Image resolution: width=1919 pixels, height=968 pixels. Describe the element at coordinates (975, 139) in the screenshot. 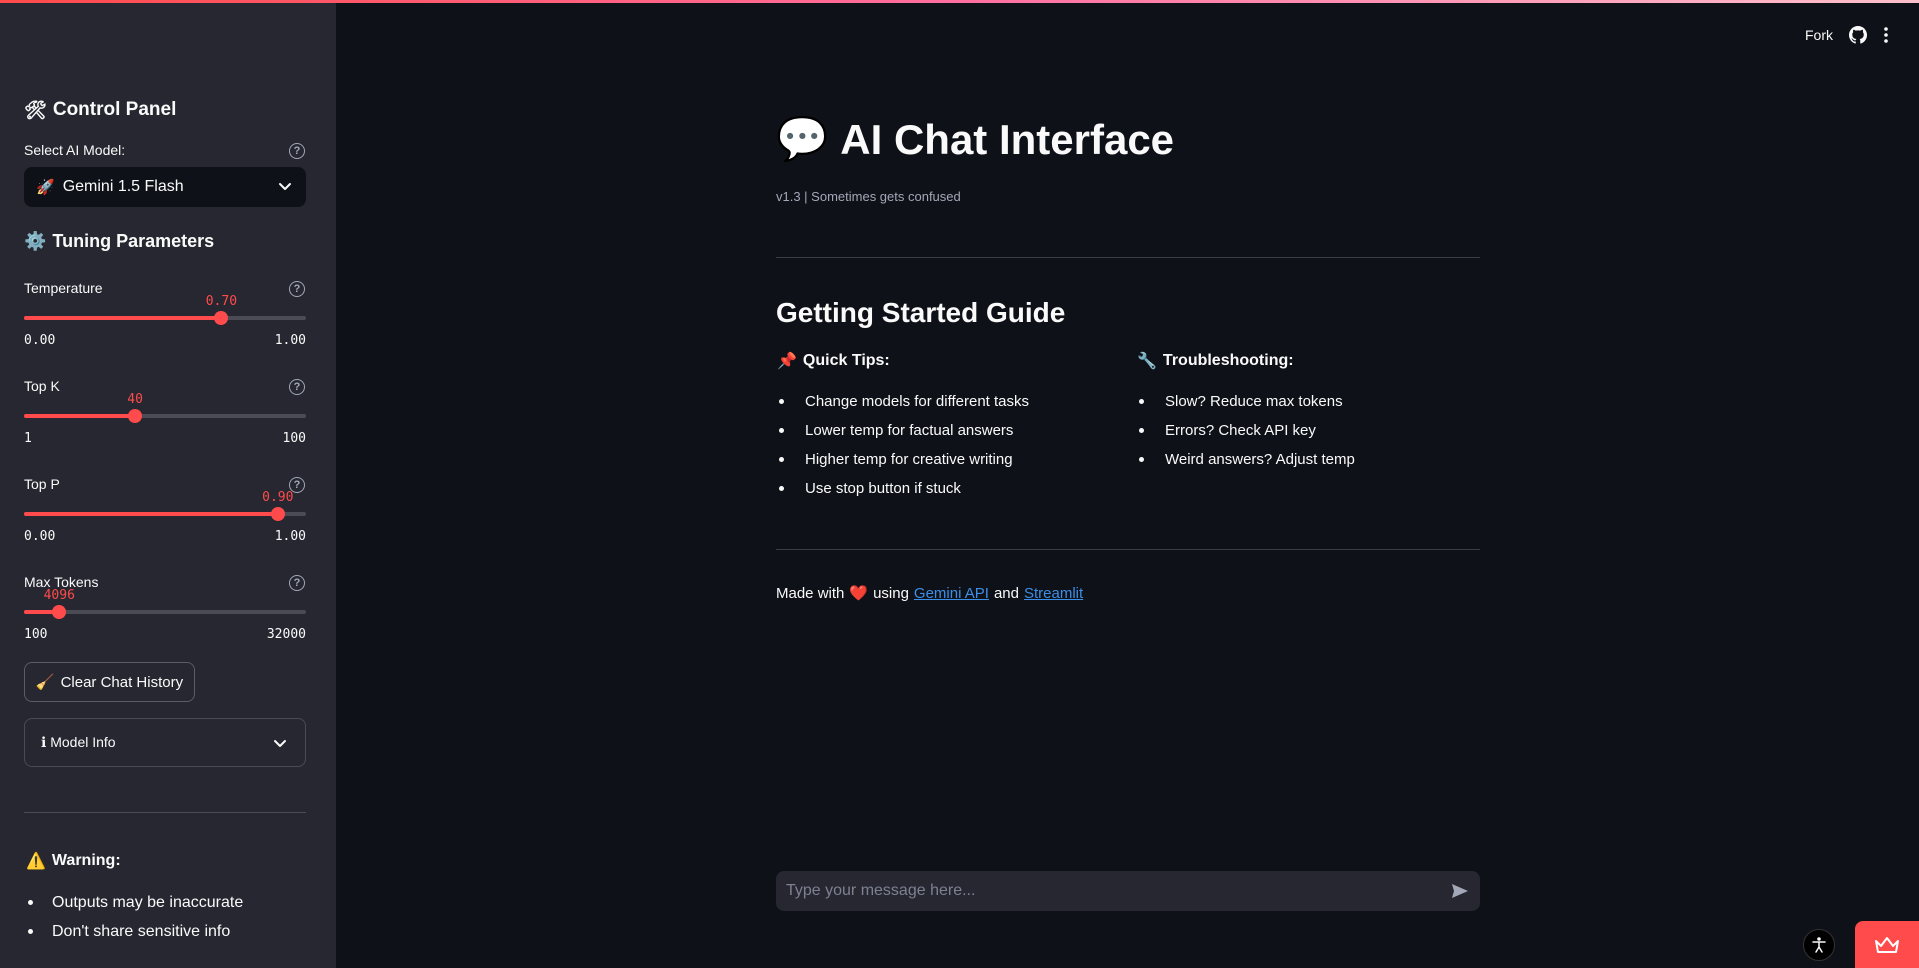

I see `page-title: 💬 AI Chat Interface` at that location.